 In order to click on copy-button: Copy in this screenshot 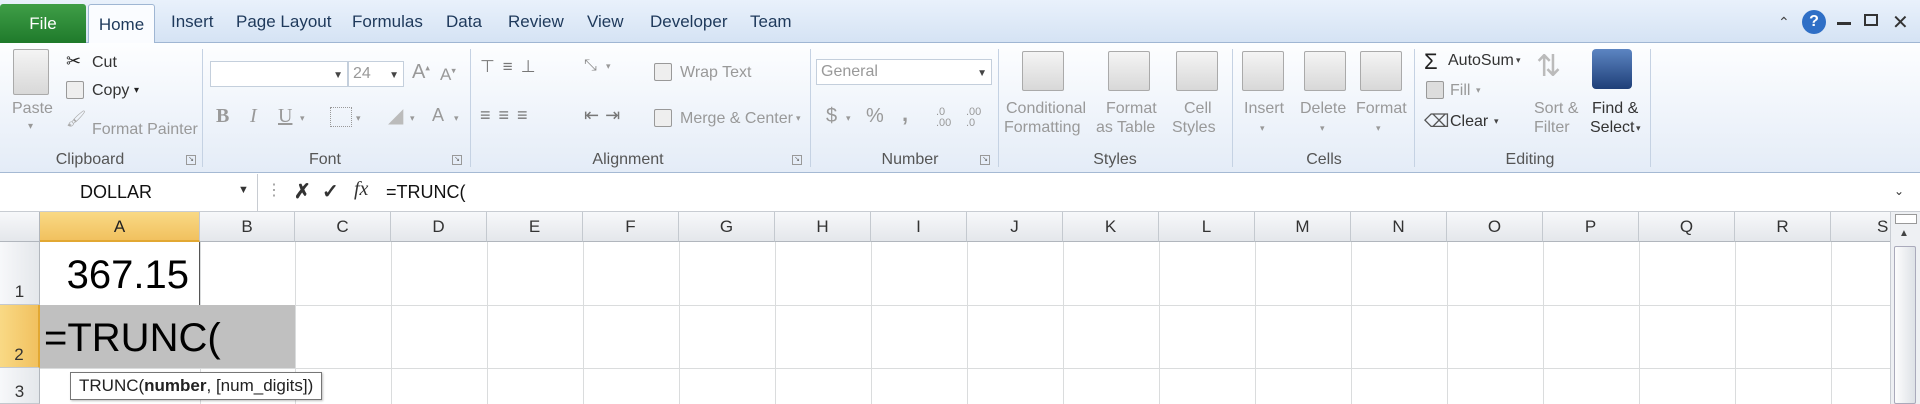, I will do `click(110, 91)`.